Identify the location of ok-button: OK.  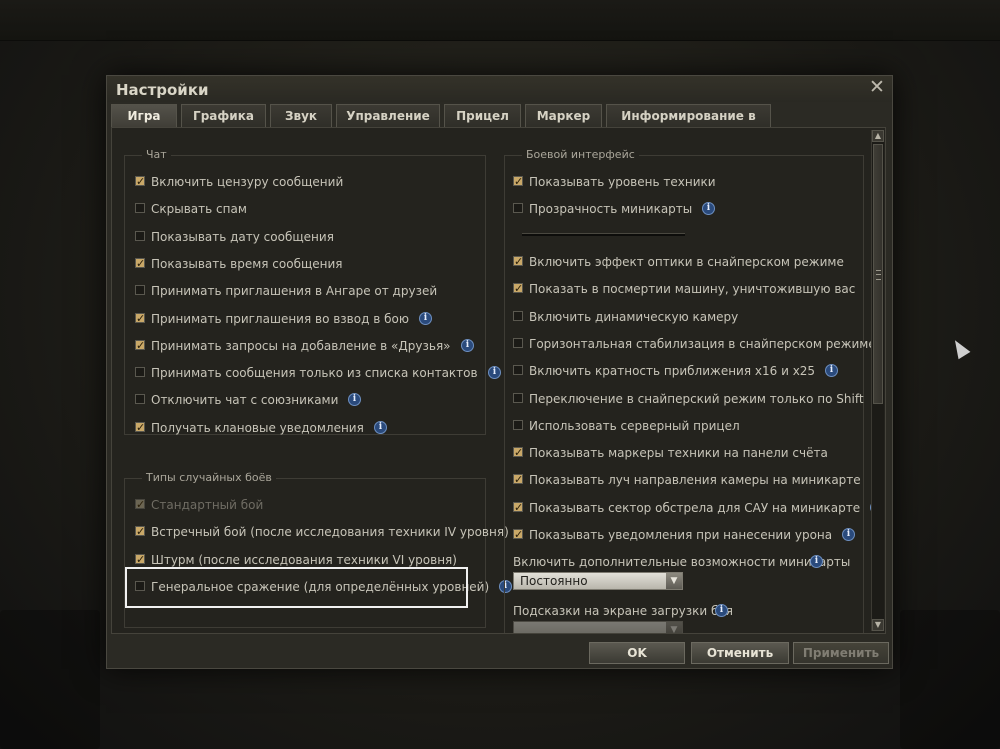
(637, 653).